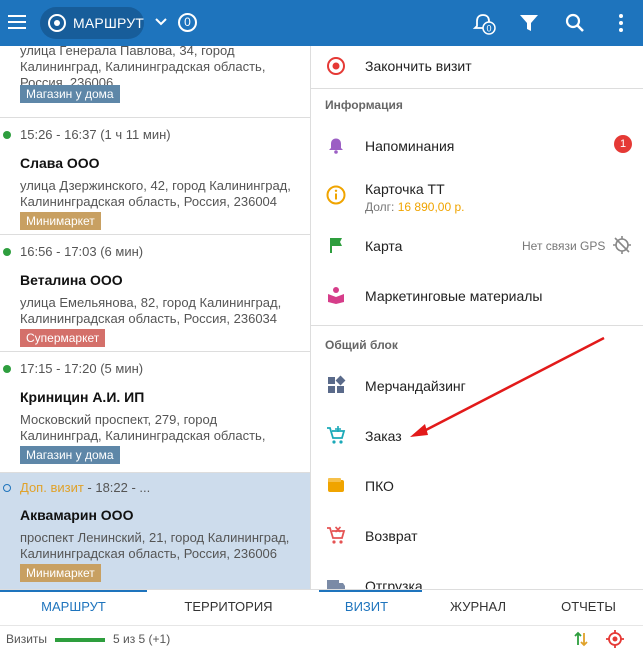  What do you see at coordinates (82, 368) in the screenshot?
I see `visit-time: 17:15 - 17:20 (5 мин)` at bounding box center [82, 368].